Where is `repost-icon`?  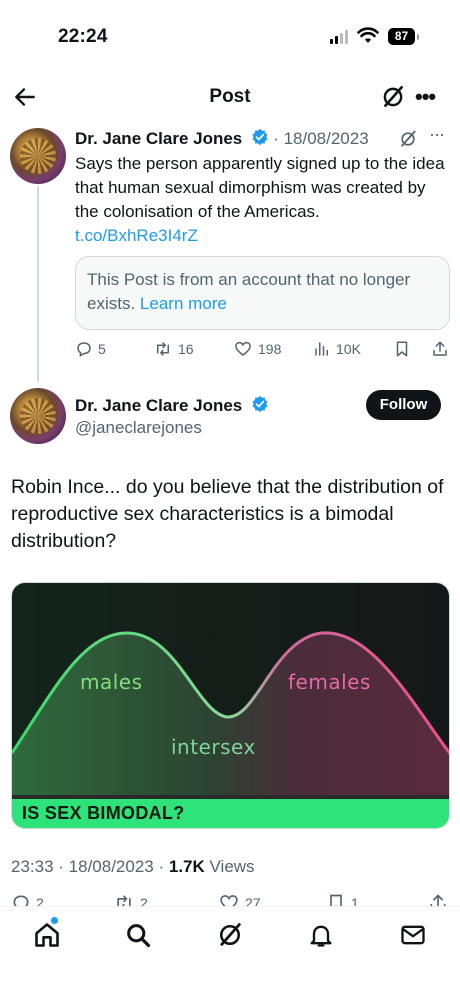 repost-icon is located at coordinates (163, 349).